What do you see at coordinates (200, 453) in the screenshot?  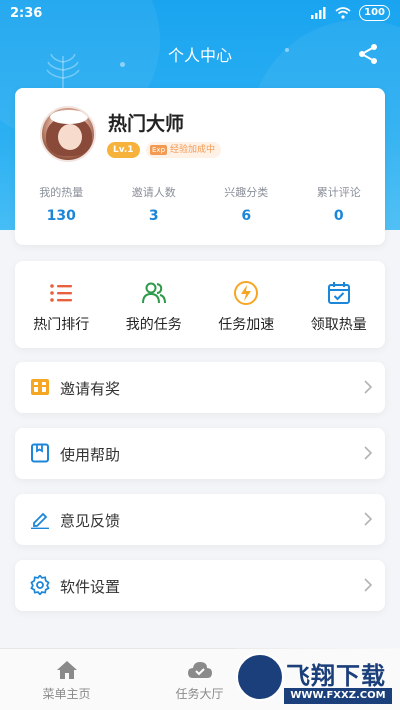 I see `menu-item-help: 使用帮助` at bounding box center [200, 453].